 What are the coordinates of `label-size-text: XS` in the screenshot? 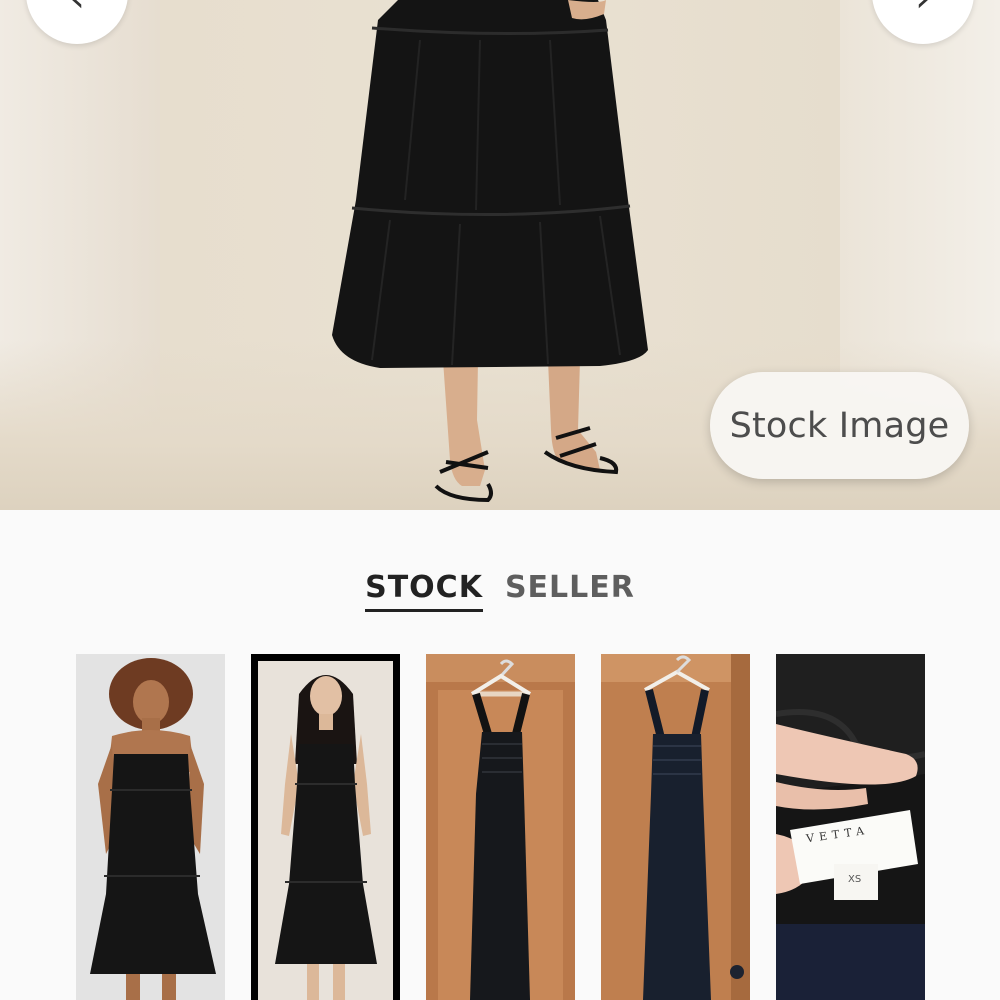 It's located at (855, 879).